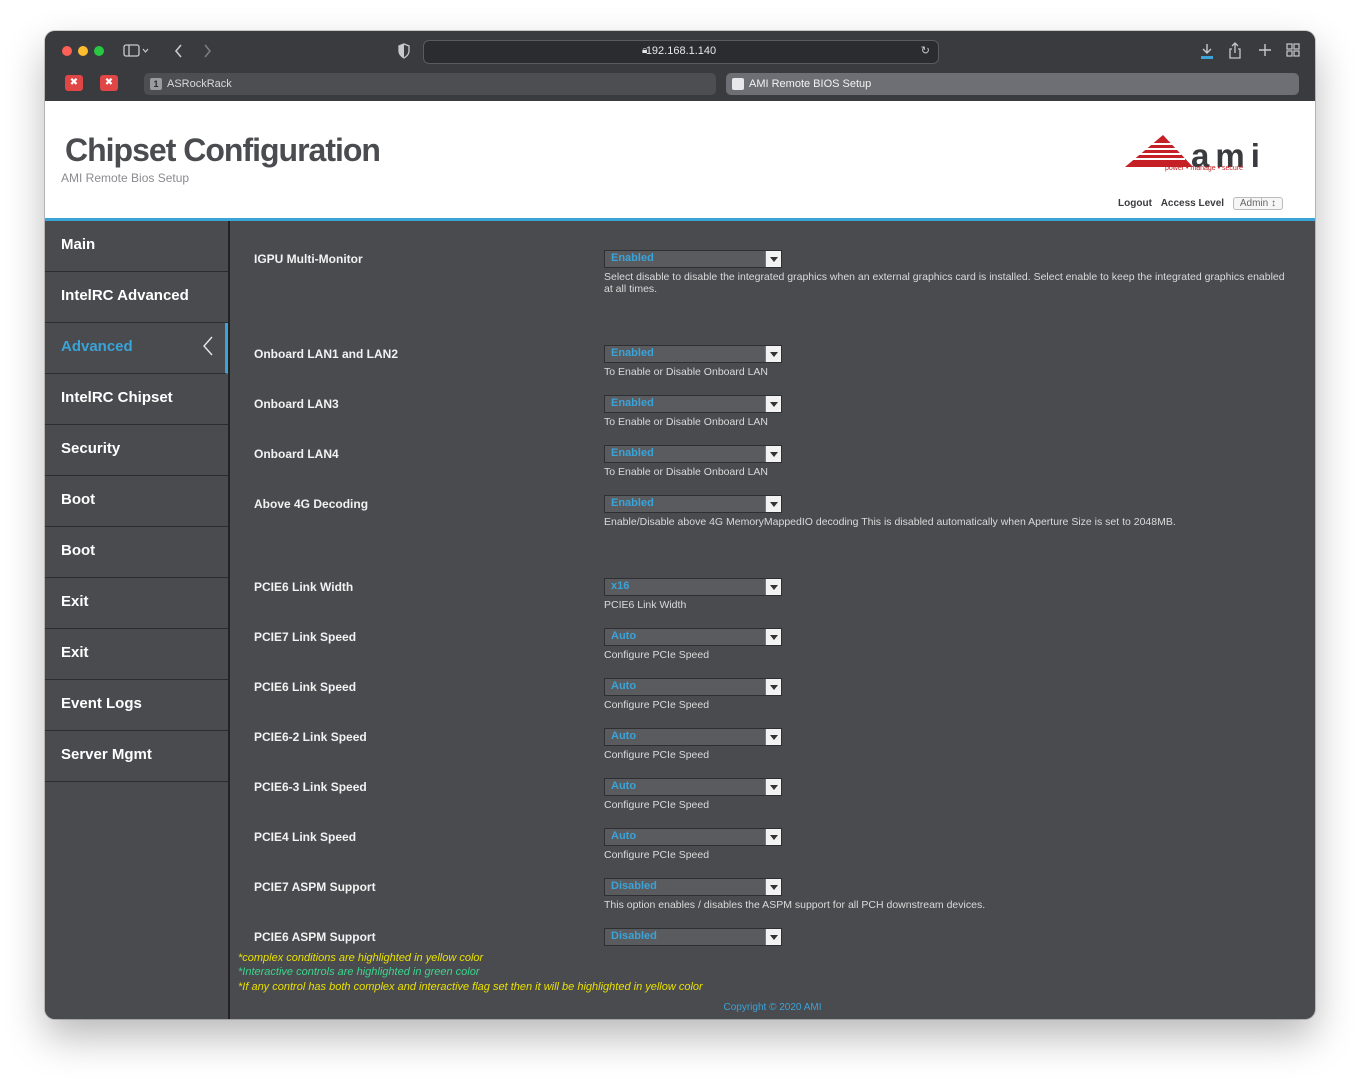 The width and height of the screenshot is (1360, 1079). Describe the element at coordinates (645, 605) in the screenshot. I see `setting-description: PCIE6 Link Width` at that location.